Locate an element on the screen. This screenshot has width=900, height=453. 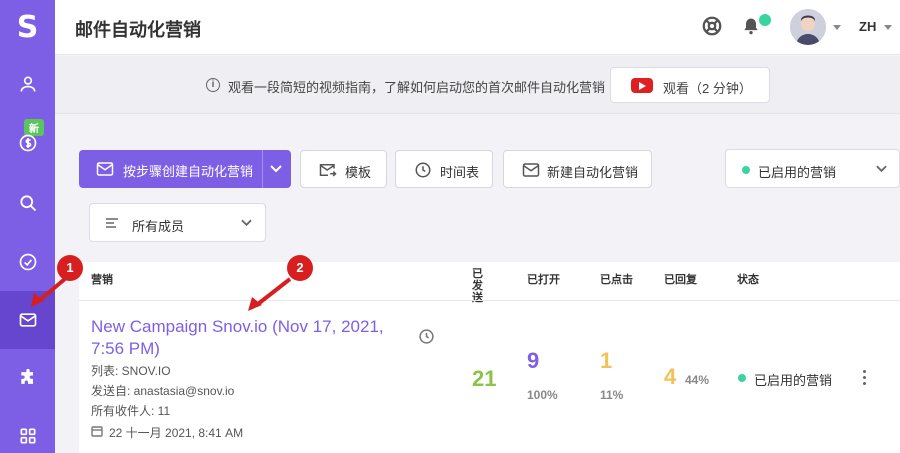
more-options-icon is located at coordinates (865, 379).